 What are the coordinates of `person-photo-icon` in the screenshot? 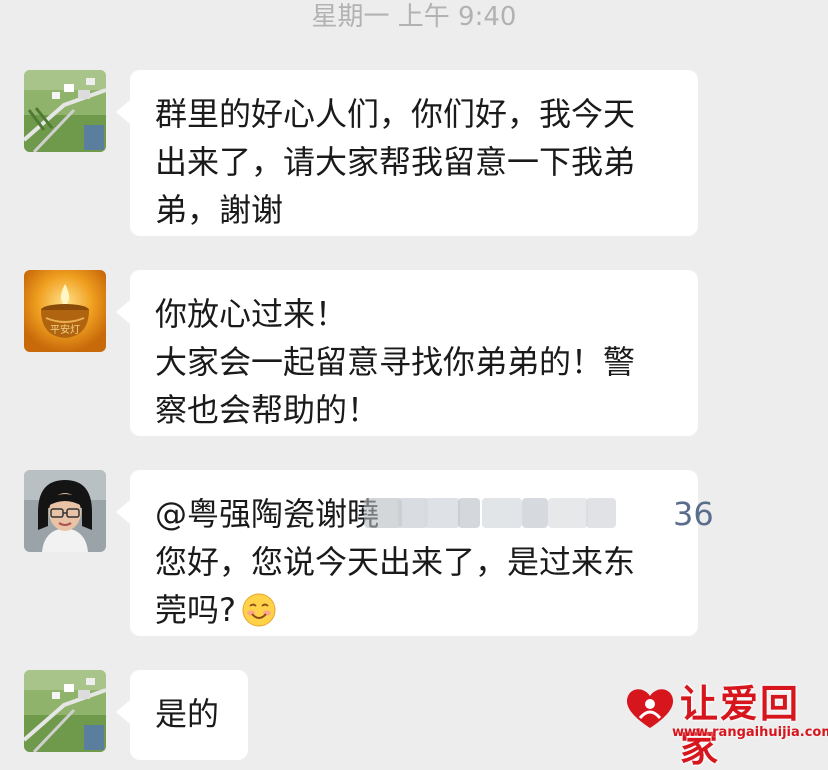 It's located at (65, 511).